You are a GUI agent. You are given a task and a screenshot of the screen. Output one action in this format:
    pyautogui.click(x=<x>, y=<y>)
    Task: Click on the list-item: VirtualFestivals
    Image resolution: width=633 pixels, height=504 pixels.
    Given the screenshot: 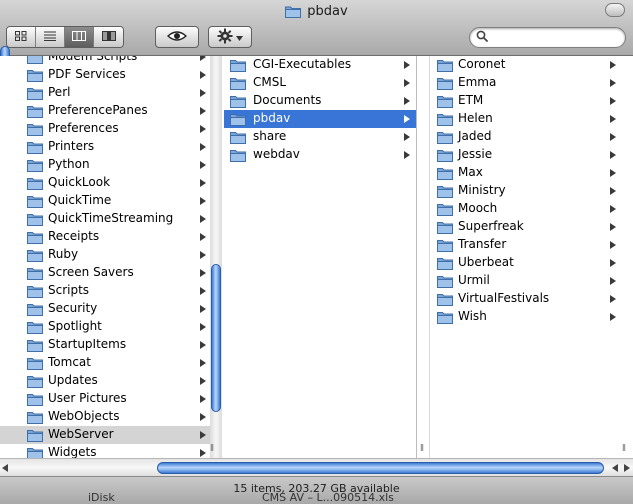 What is the action you would take?
    pyautogui.click(x=531, y=299)
    